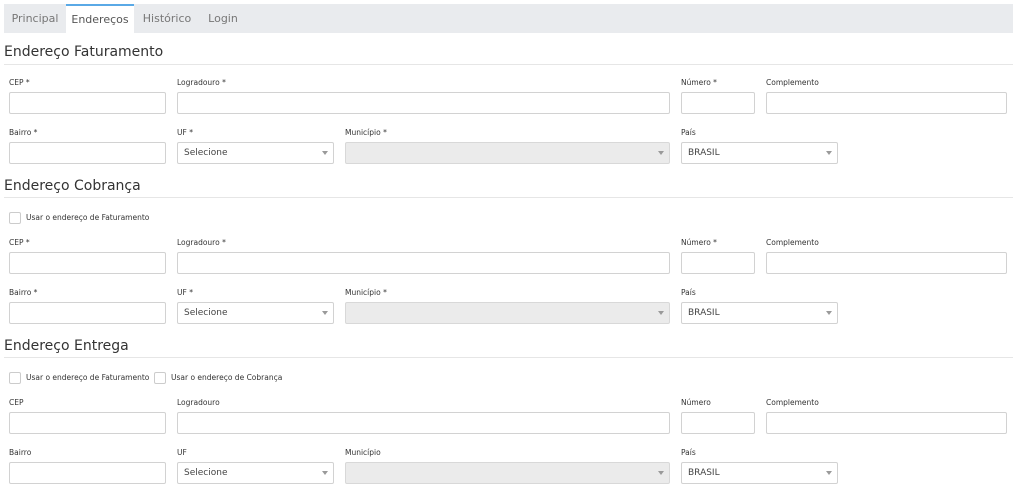  I want to click on section-title-entrega: Endereço Entrega, so click(66, 346).